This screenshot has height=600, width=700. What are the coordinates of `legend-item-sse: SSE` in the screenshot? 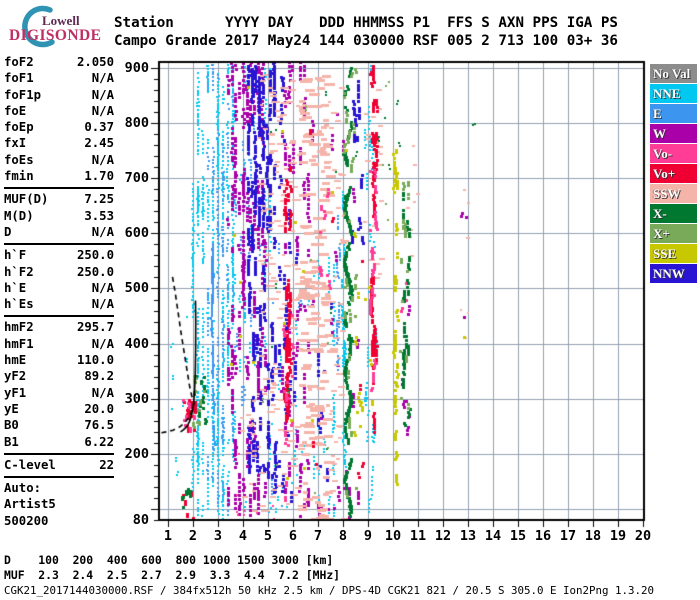 It's located at (673, 253).